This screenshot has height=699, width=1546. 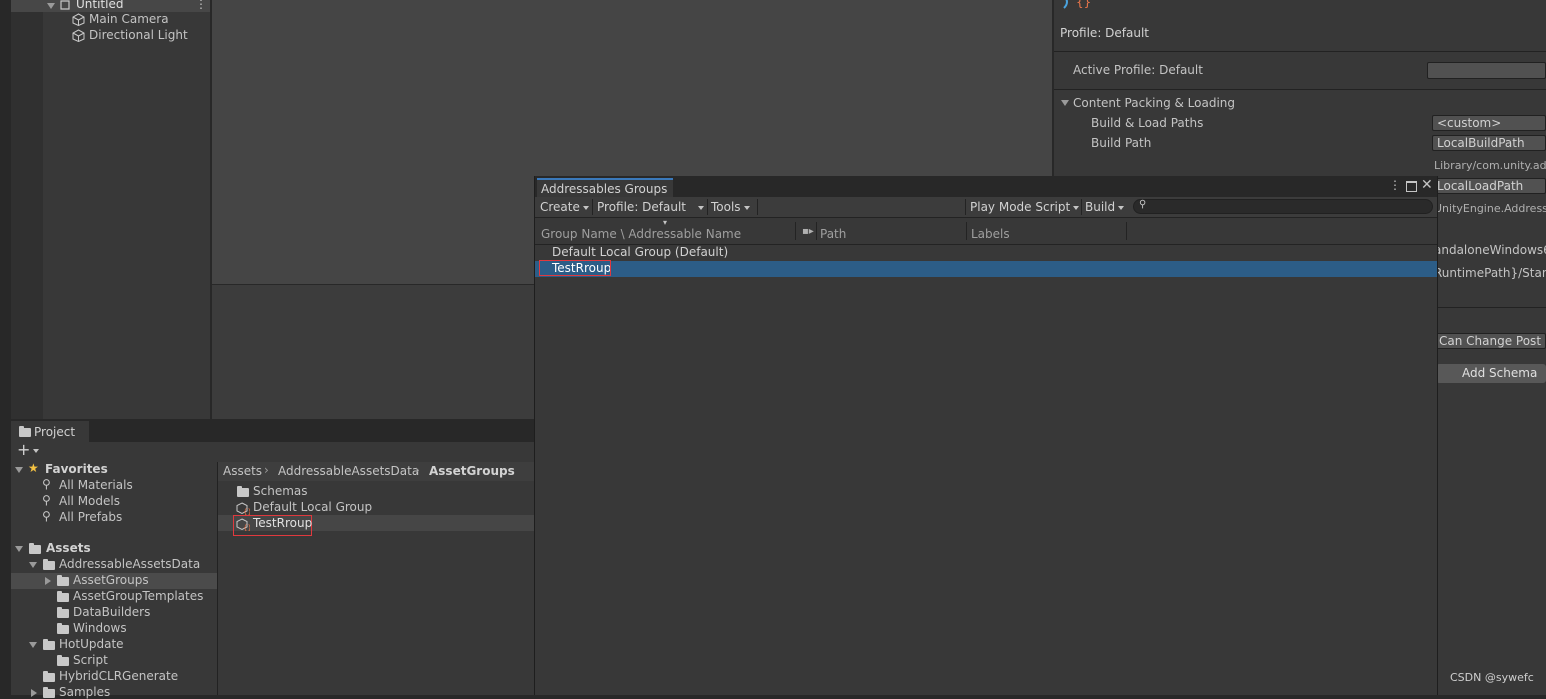 What do you see at coordinates (76, 469) in the screenshot?
I see `favorites-label: Favorites` at bounding box center [76, 469].